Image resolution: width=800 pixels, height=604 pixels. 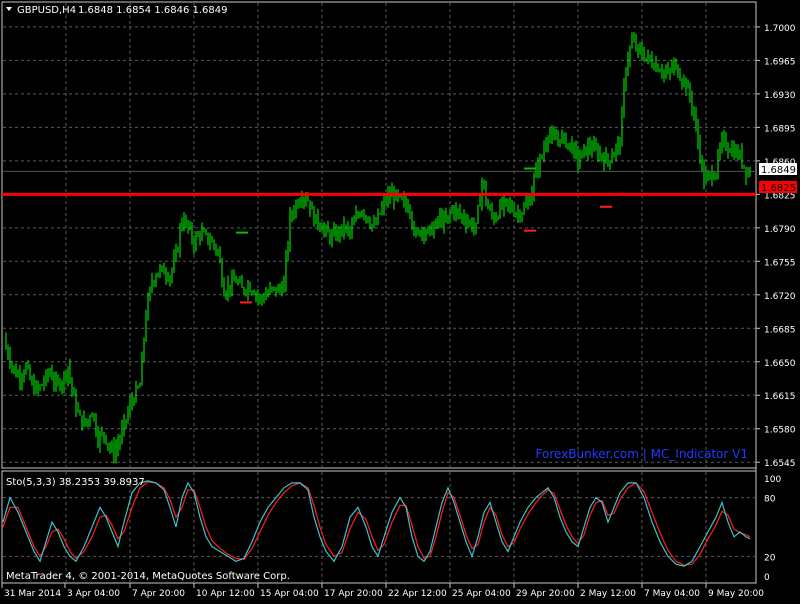 I want to click on ohlc-label: 1.6848 1.6854 1.6846 1.6849, so click(x=153, y=10).